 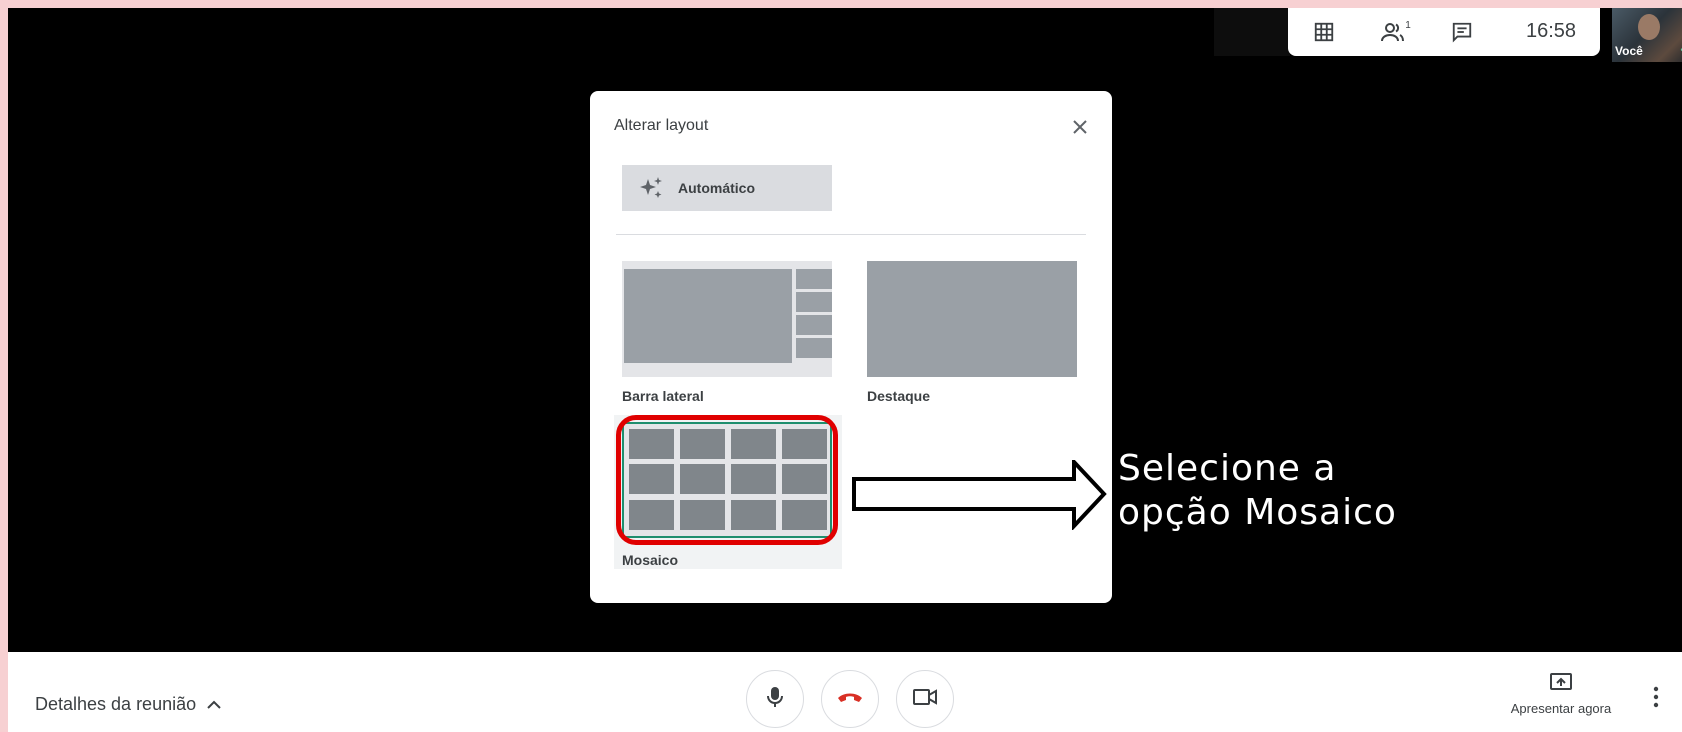 What do you see at coordinates (1561, 684) in the screenshot?
I see `present-screen-icon` at bounding box center [1561, 684].